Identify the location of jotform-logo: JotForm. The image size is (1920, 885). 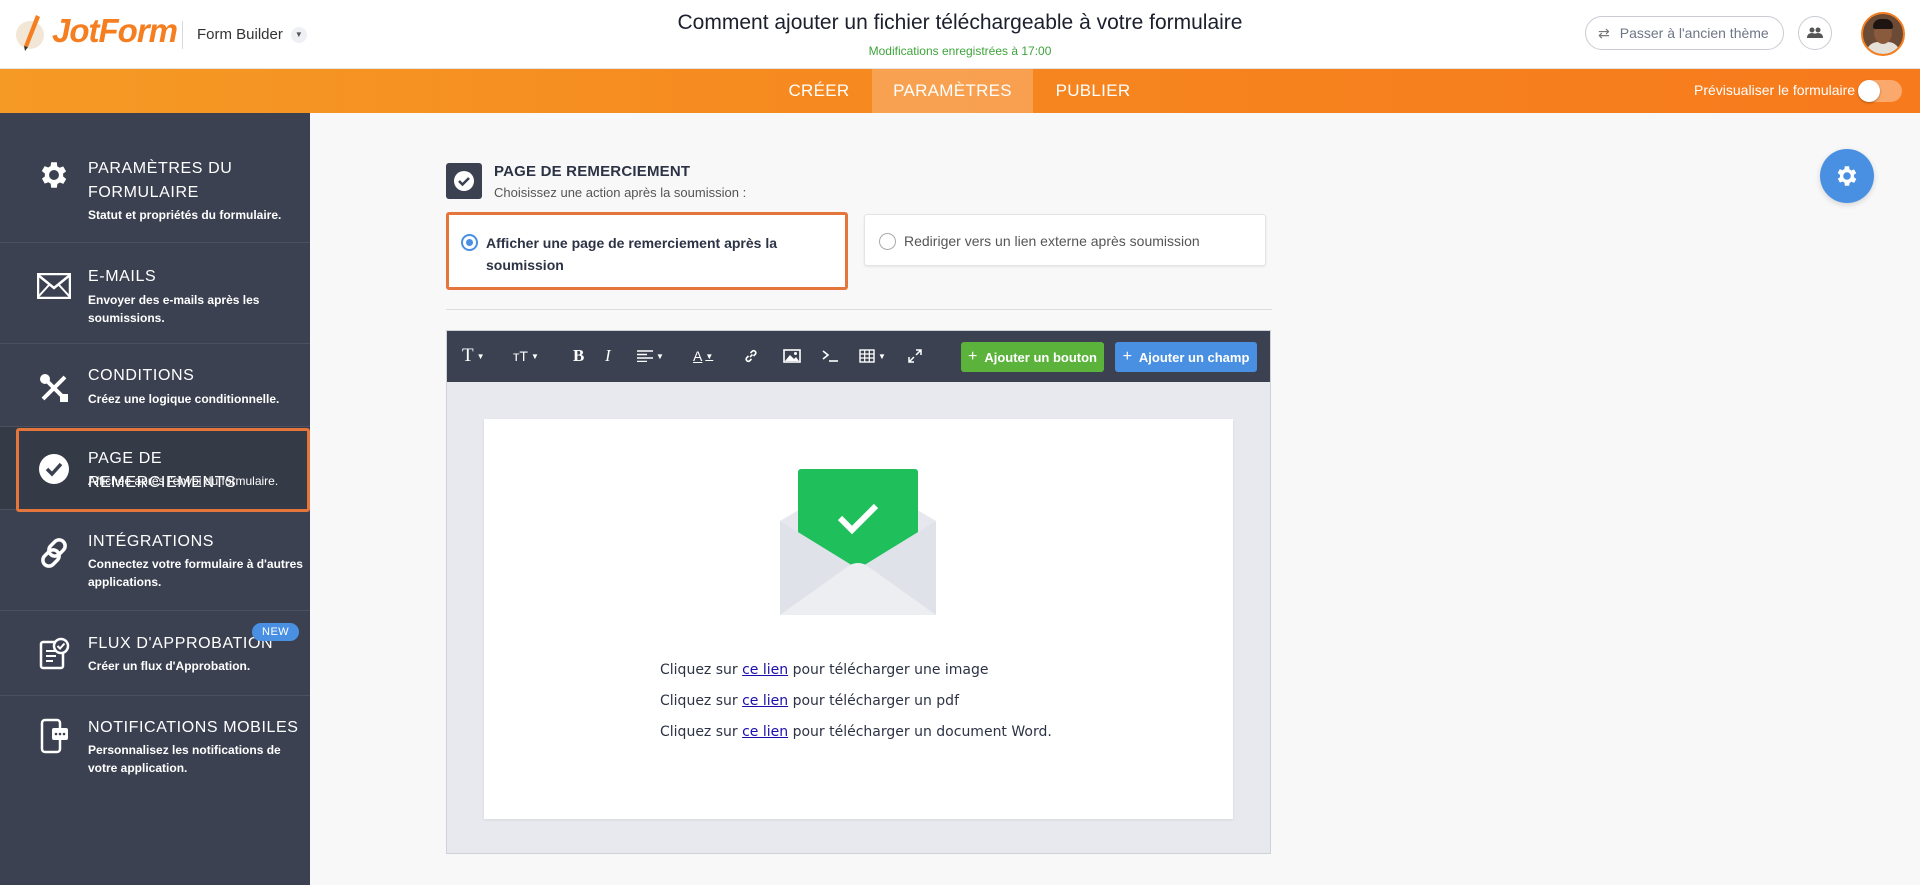
(96, 31).